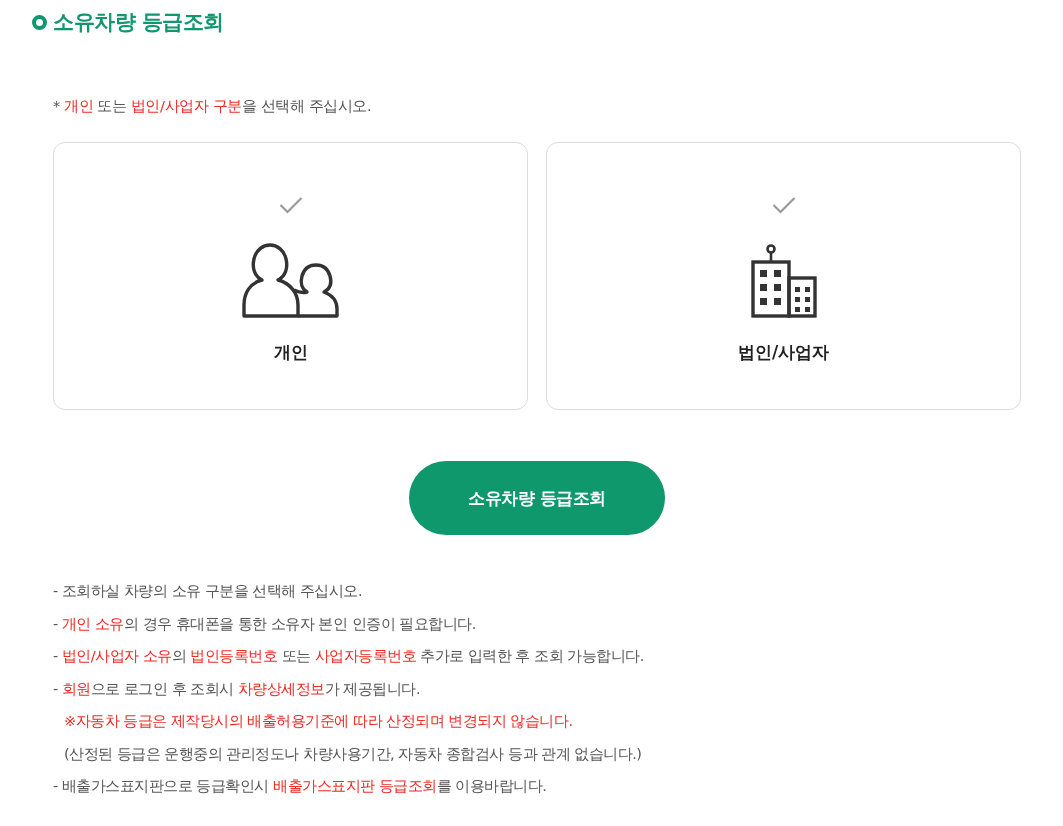 Image resolution: width=1063 pixels, height=826 pixels. I want to click on page-title: 소유차량 등급조회, so click(138, 22).